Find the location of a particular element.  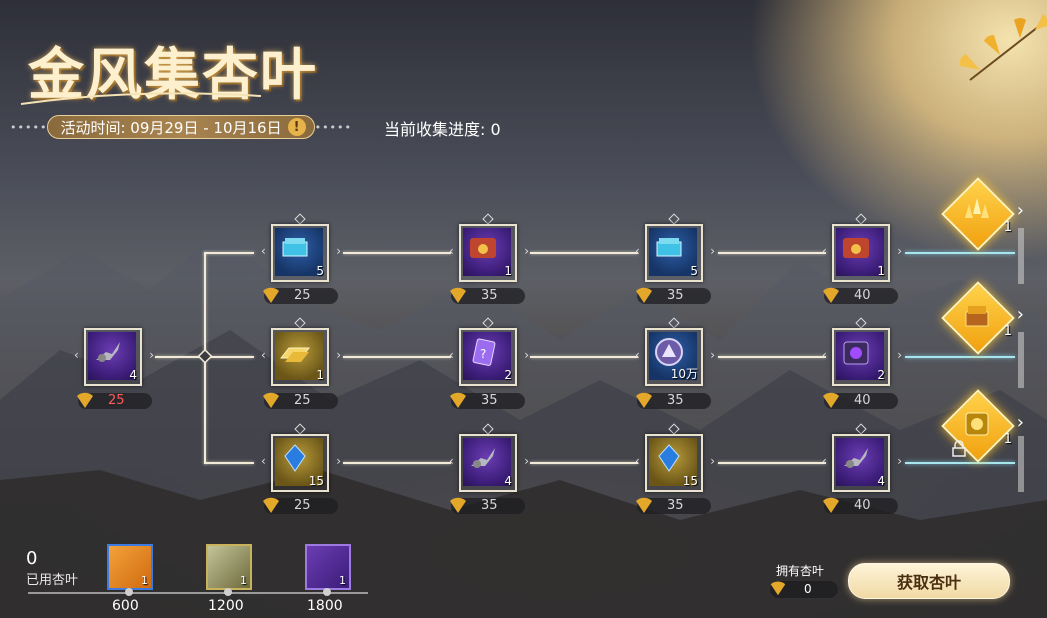

milestone-threshold: 600 is located at coordinates (125, 606).